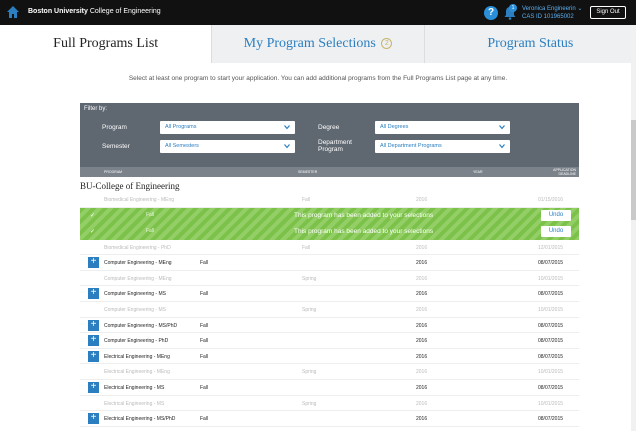 The width and height of the screenshot is (636, 431). I want to click on tab-program-status: Program Status, so click(529, 44).